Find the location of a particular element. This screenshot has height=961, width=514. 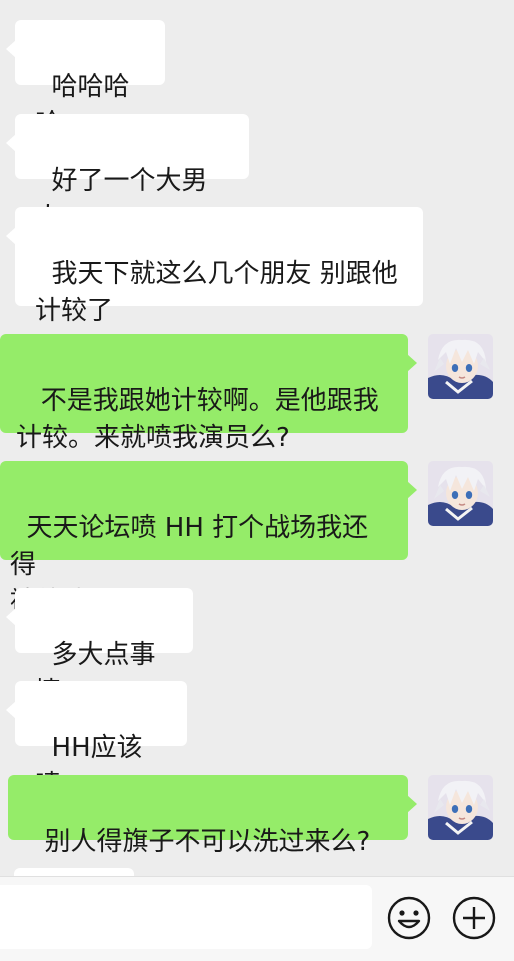

plus-circle-icon is located at coordinates (474, 918).